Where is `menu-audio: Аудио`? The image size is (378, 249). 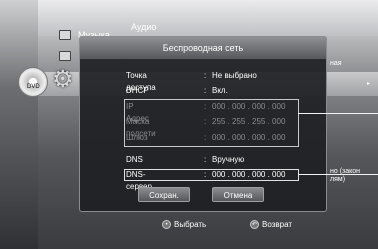
menu-audio: Аудио is located at coordinates (143, 27).